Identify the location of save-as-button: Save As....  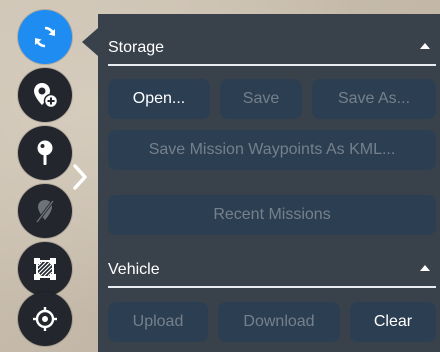
(374, 99).